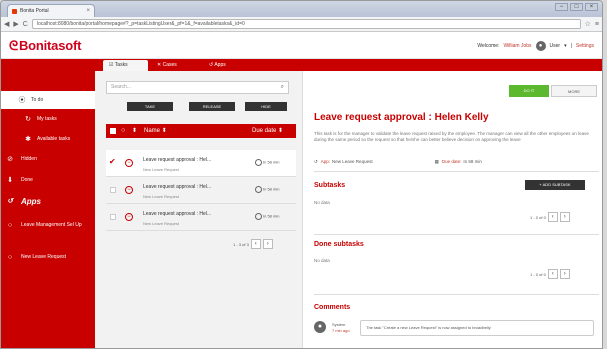 Image resolution: width=607 pixels, height=349 pixels. What do you see at coordinates (488, 46) in the screenshot?
I see `welcome-label: Welcome:` at bounding box center [488, 46].